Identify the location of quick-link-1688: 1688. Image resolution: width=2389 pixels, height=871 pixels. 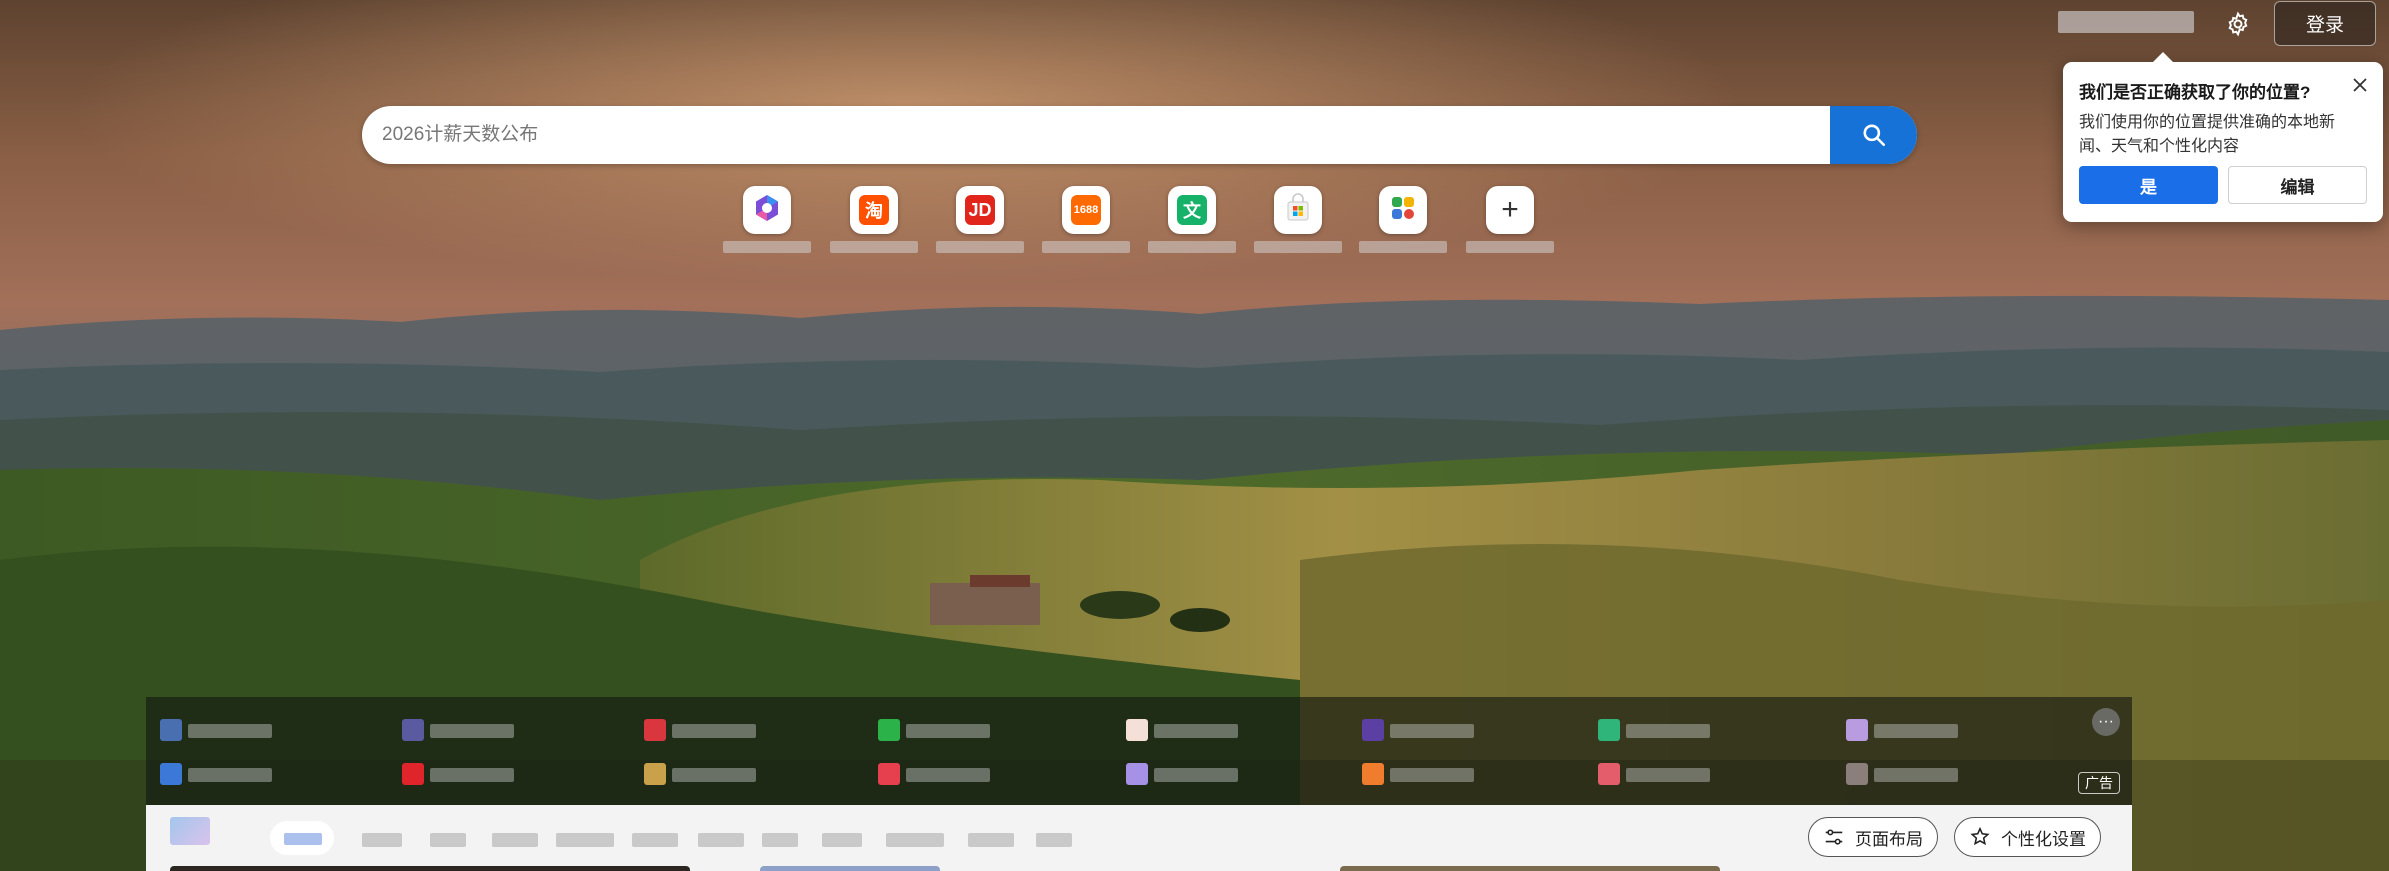
(1085, 221).